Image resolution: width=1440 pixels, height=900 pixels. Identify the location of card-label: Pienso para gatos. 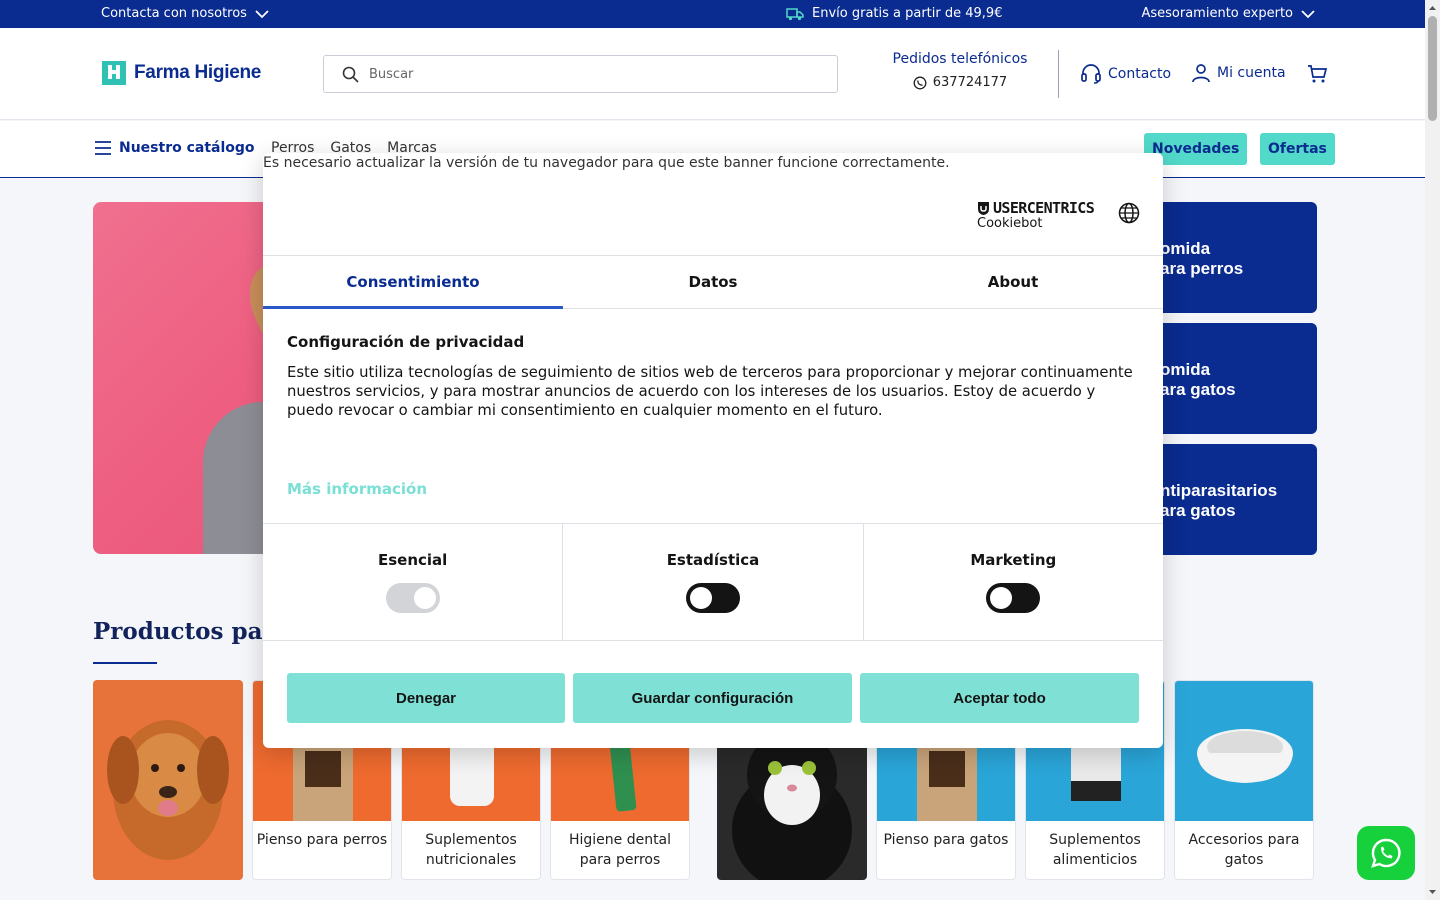
(946, 840).